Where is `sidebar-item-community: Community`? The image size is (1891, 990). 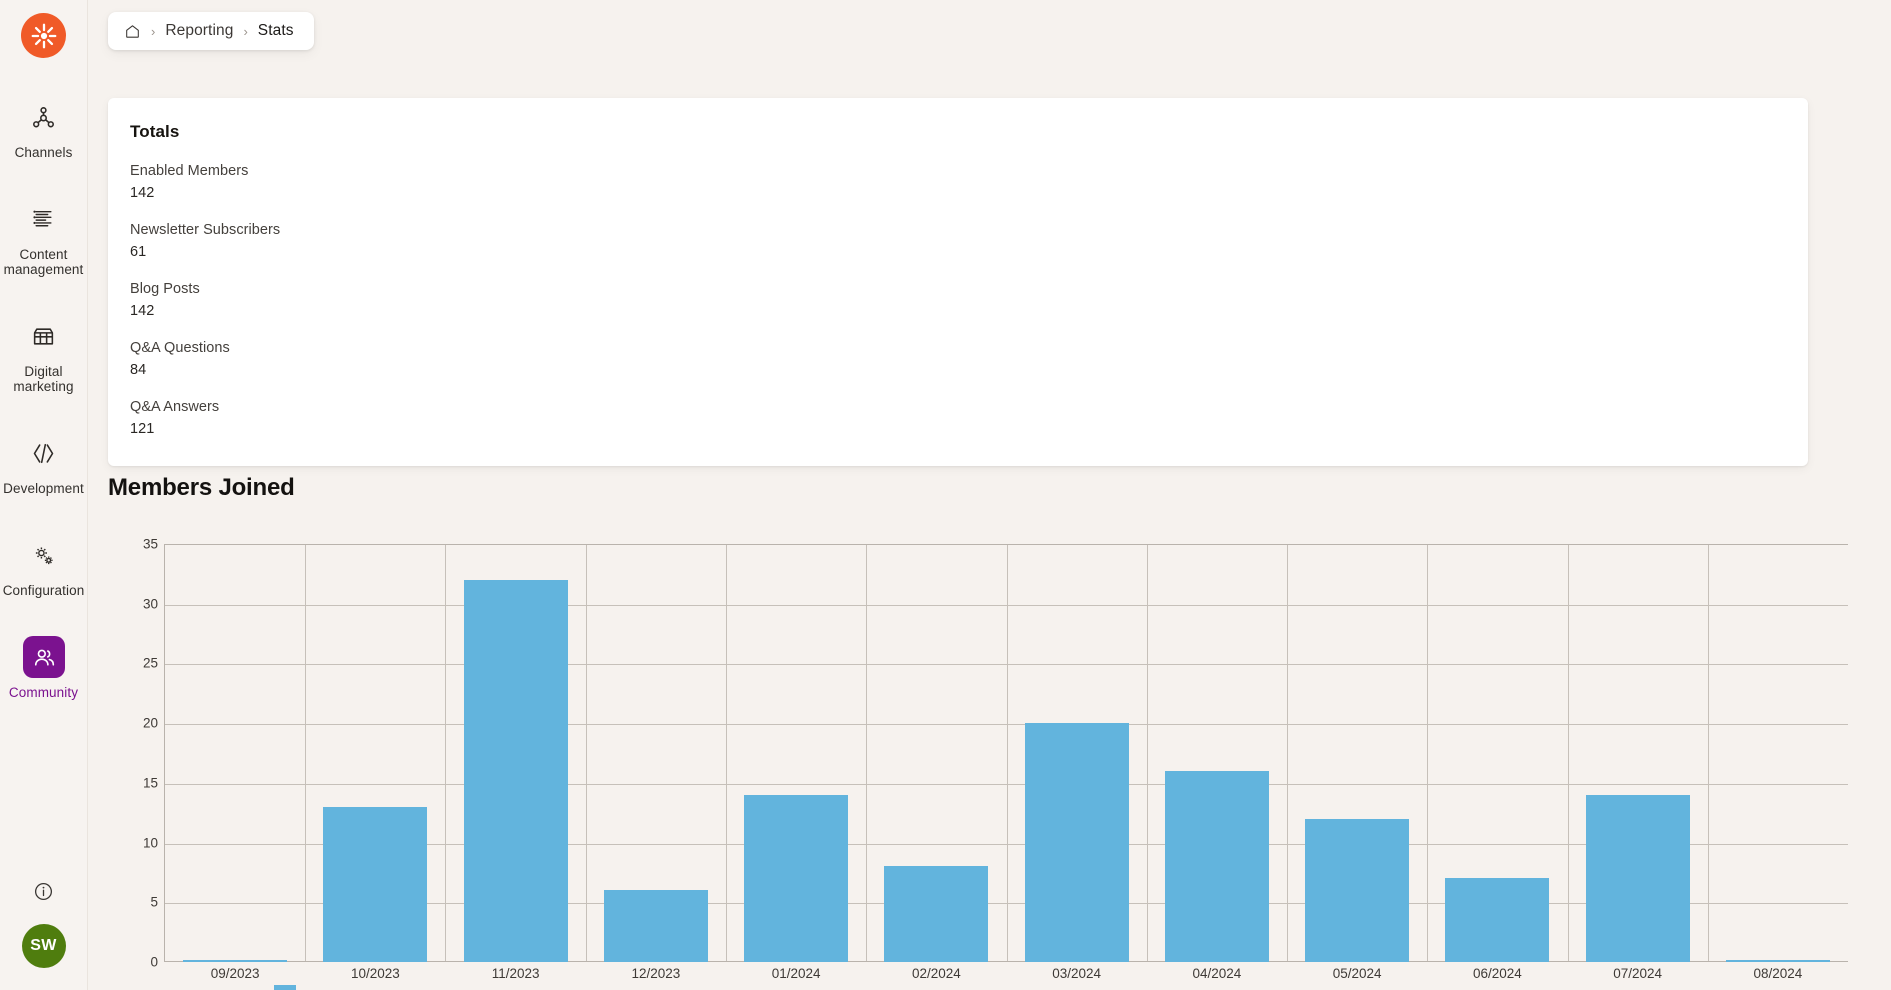 sidebar-item-community: Community is located at coordinates (44, 669).